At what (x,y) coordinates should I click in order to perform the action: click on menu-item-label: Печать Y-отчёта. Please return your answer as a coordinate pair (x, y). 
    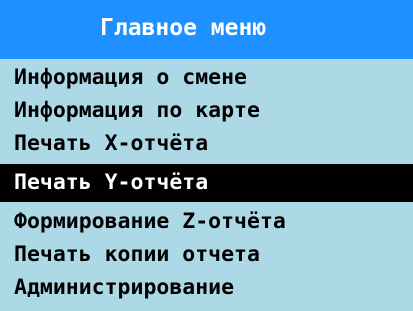
    Looking at the image, I should click on (111, 182).